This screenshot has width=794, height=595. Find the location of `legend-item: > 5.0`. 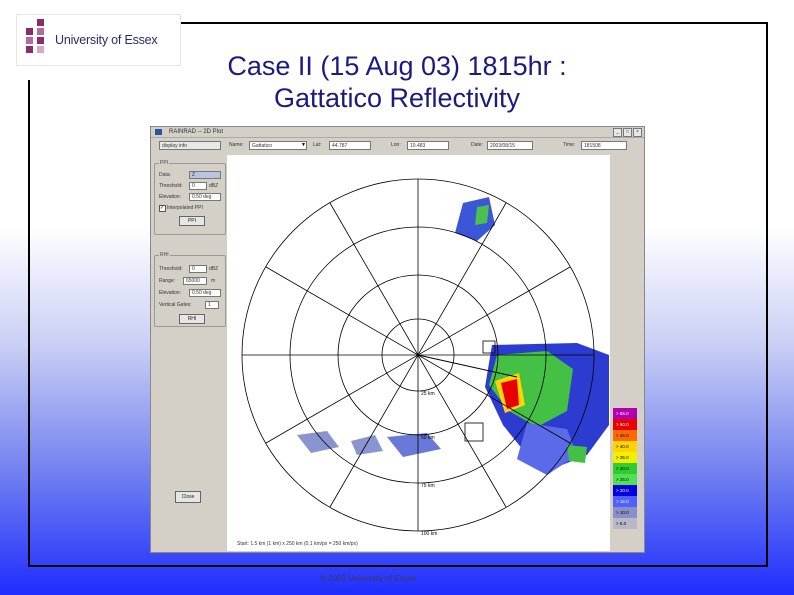

legend-item: > 5.0 is located at coordinates (625, 523).